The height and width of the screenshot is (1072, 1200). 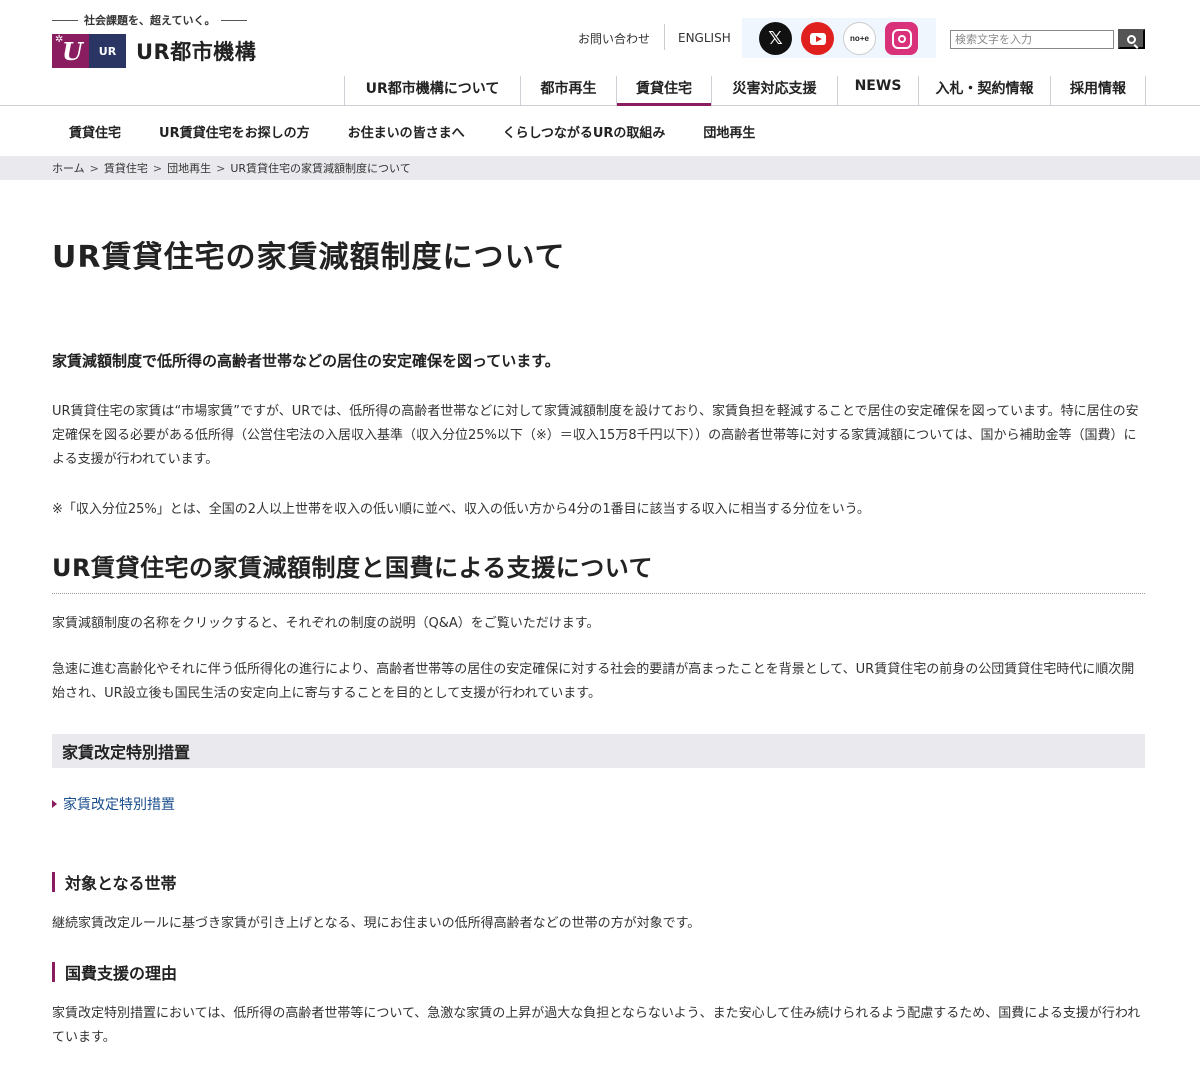 What do you see at coordinates (95, 131) in the screenshot?
I see `subnav-item-rental: 賃貸住宅` at bounding box center [95, 131].